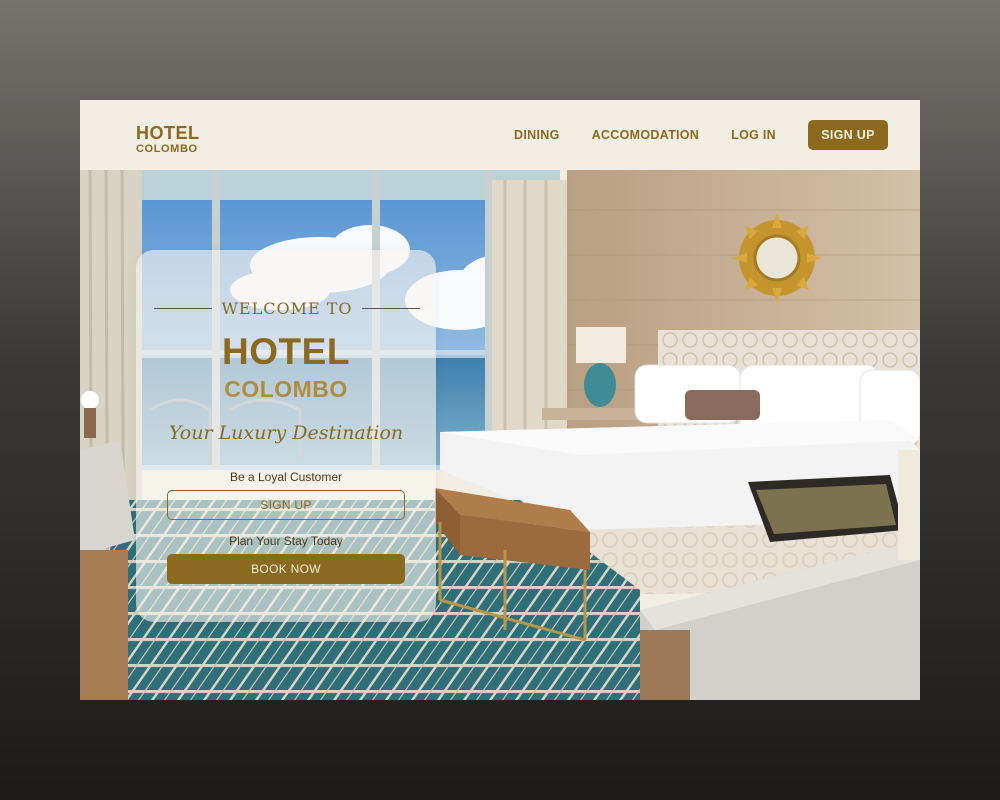  What do you see at coordinates (537, 135) in the screenshot?
I see `nav-link-dining: DINING` at bounding box center [537, 135].